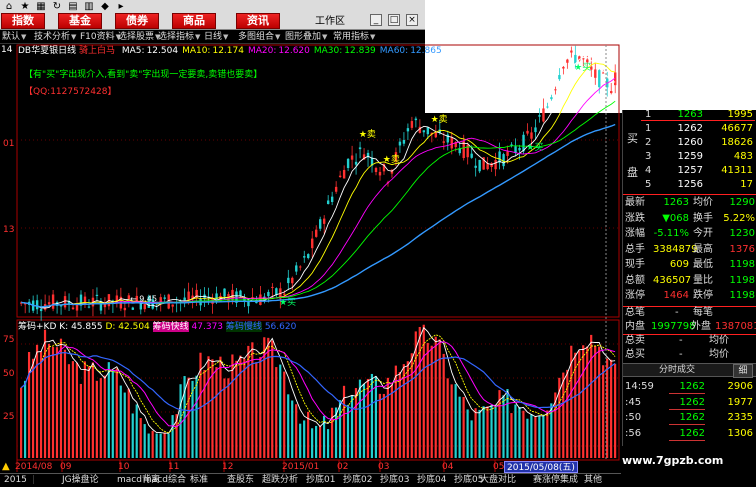 Image resolution: width=756 pixels, height=487 pixels. Describe the element at coordinates (240, 480) in the screenshot. I see `tab-shareholders: 查股东` at that location.